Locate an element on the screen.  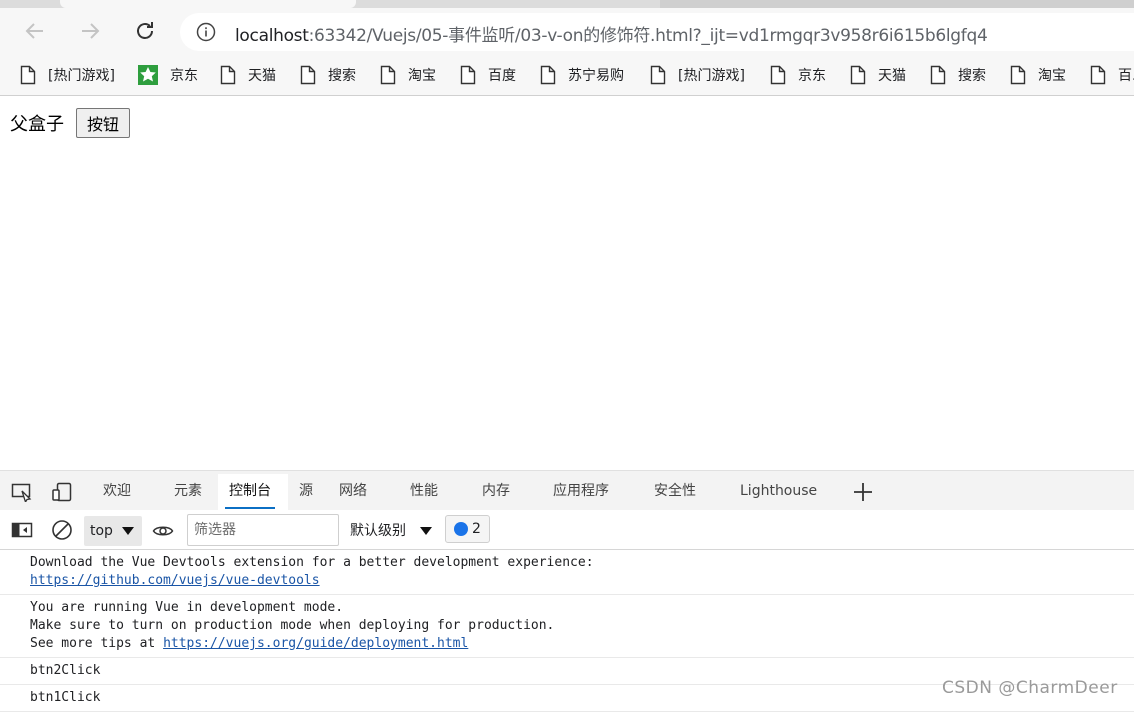
log-level-value: 默认级别 is located at coordinates (378, 531).